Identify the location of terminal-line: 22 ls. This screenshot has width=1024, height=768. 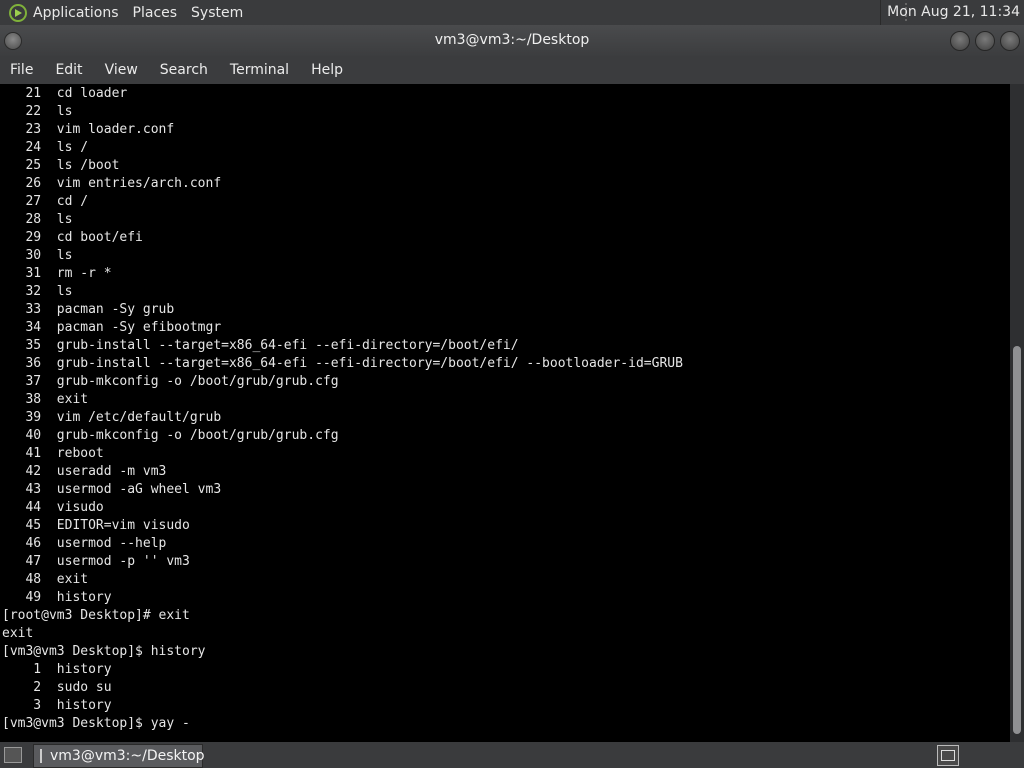
(37, 111).